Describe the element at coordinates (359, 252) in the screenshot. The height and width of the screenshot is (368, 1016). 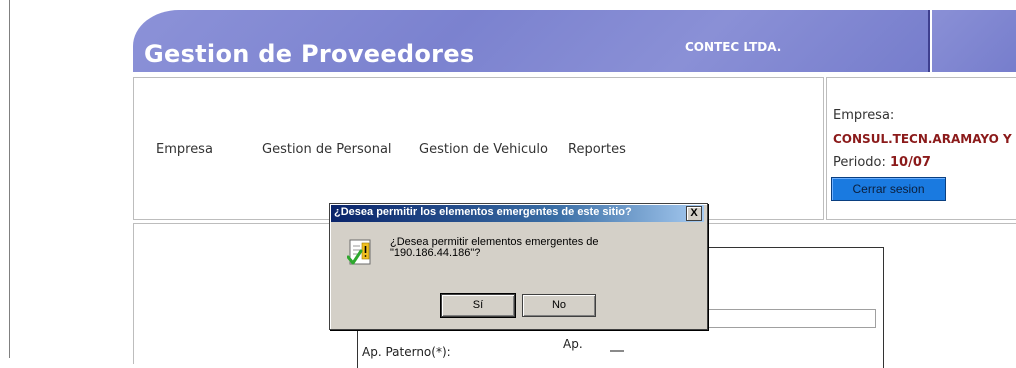
I see `checklist-warning-icon` at that location.